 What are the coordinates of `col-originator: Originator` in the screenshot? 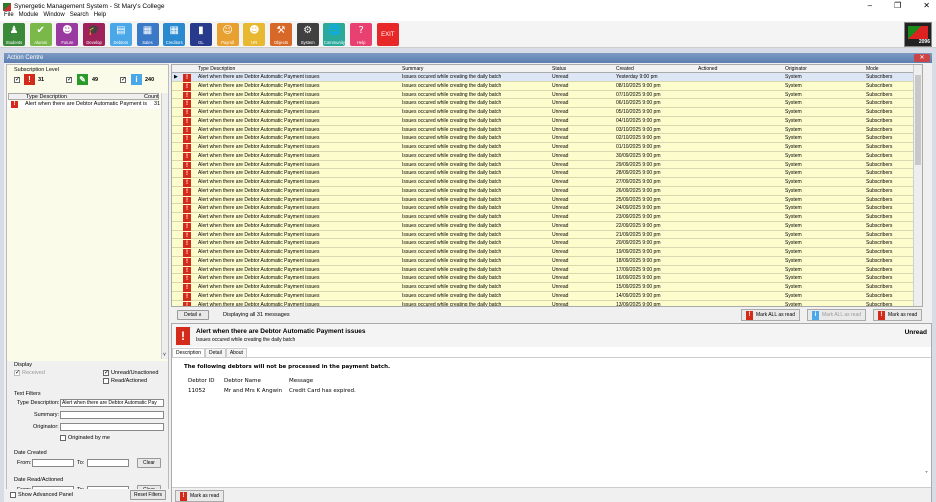 It's located at (796, 69).